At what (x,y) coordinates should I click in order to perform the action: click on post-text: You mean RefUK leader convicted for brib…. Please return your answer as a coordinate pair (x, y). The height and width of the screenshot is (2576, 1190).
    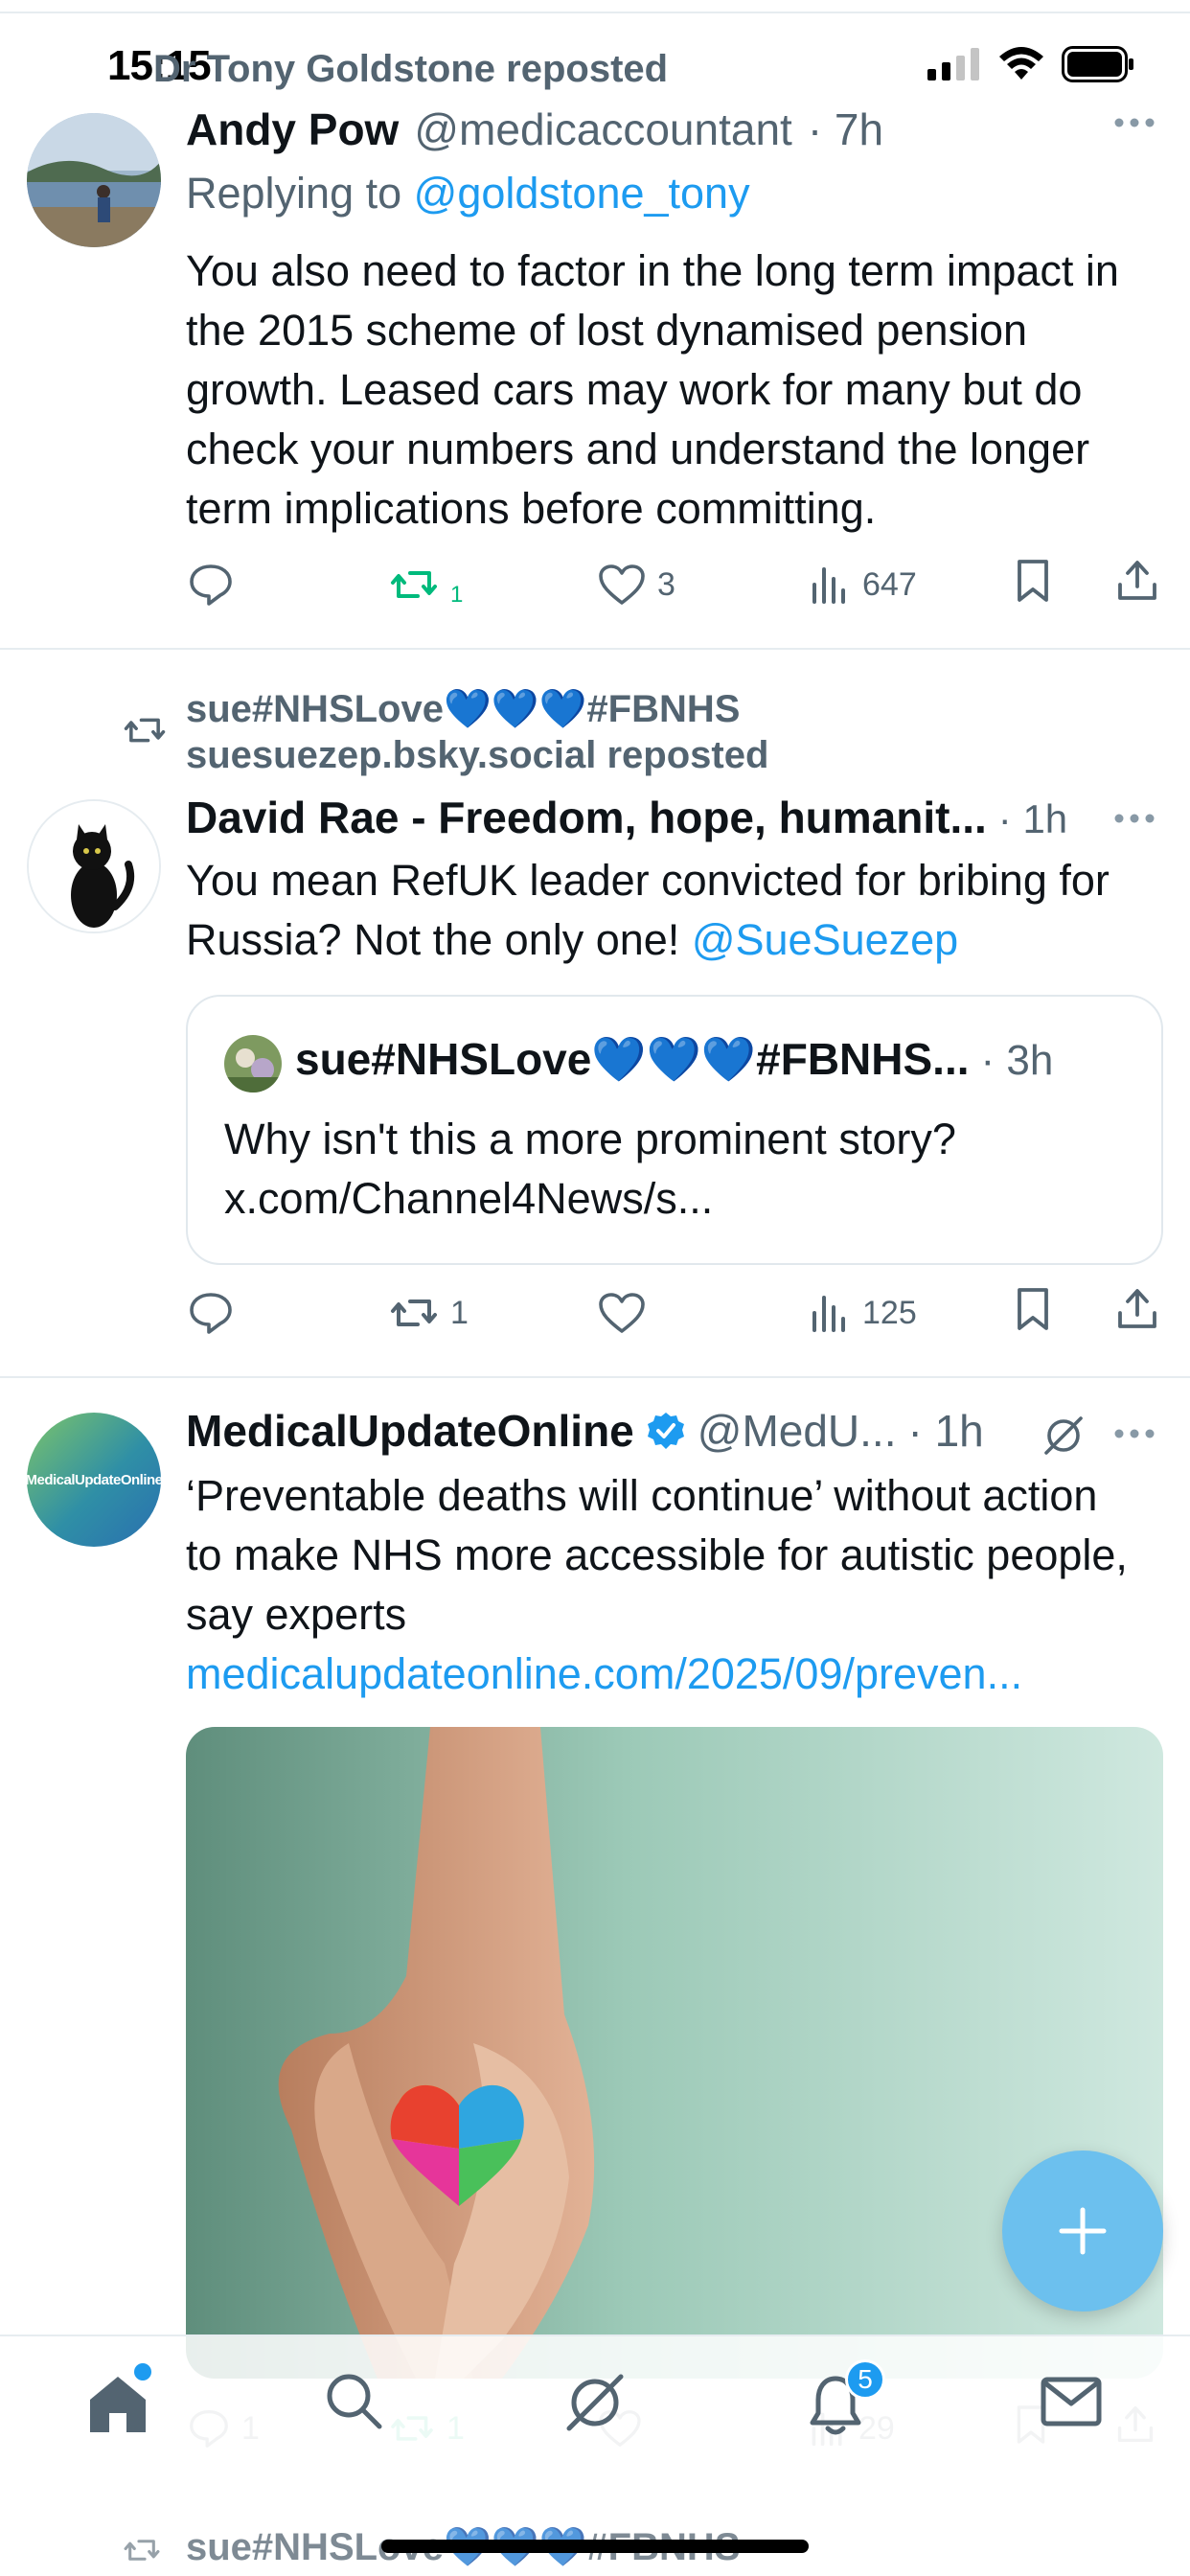
    Looking at the image, I should click on (648, 910).